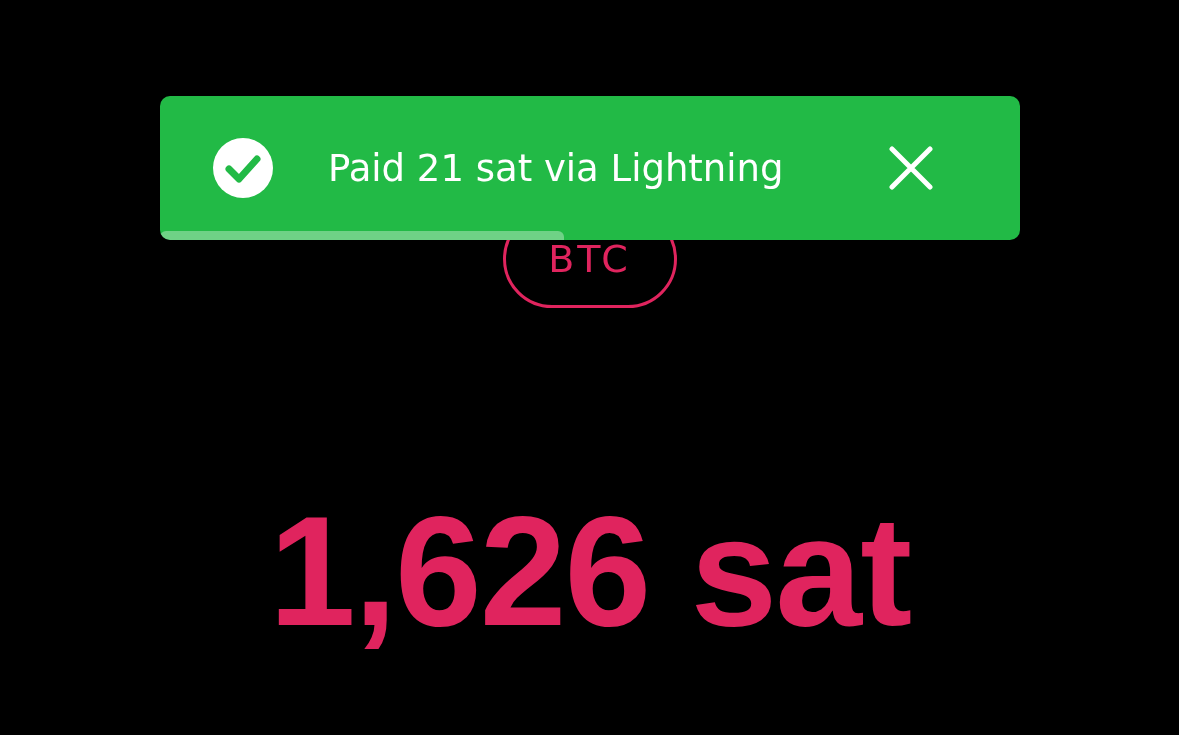 Image resolution: width=1179 pixels, height=735 pixels. What do you see at coordinates (911, 168) in the screenshot?
I see `close-button` at bounding box center [911, 168].